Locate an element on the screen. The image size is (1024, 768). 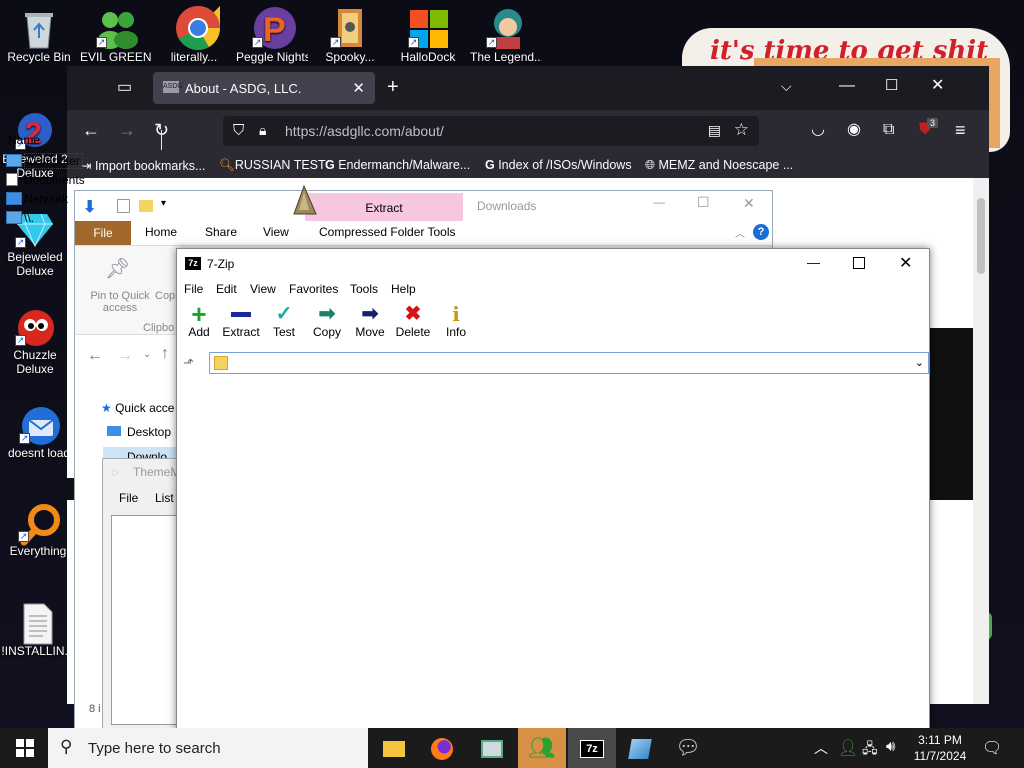
back-icon: ← is located at coordinates (95, 356).